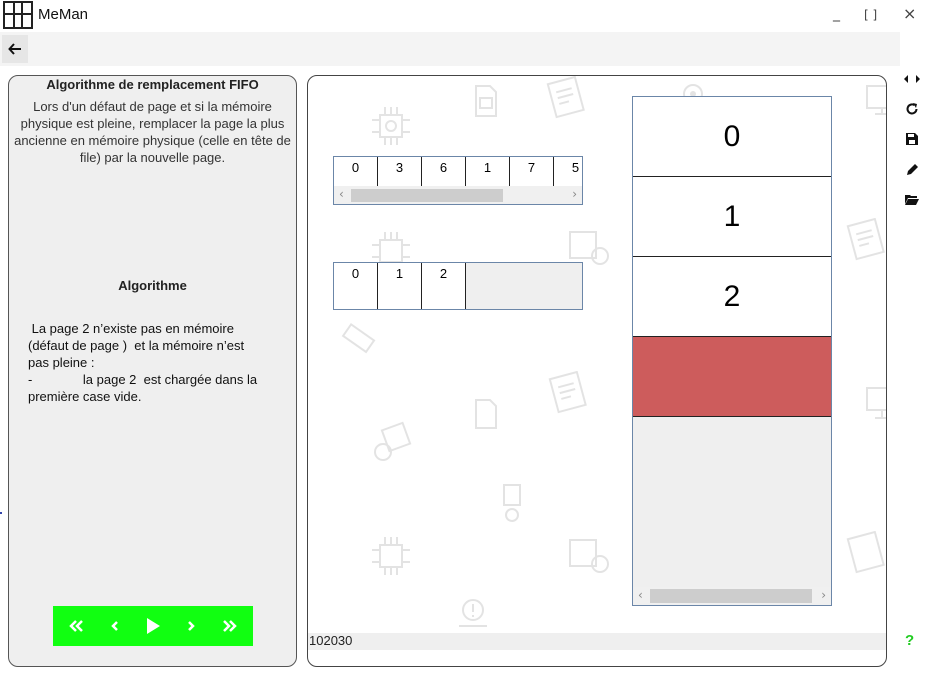  What do you see at coordinates (732, 377) in the screenshot?
I see `memory-frame-highlighted` at bounding box center [732, 377].